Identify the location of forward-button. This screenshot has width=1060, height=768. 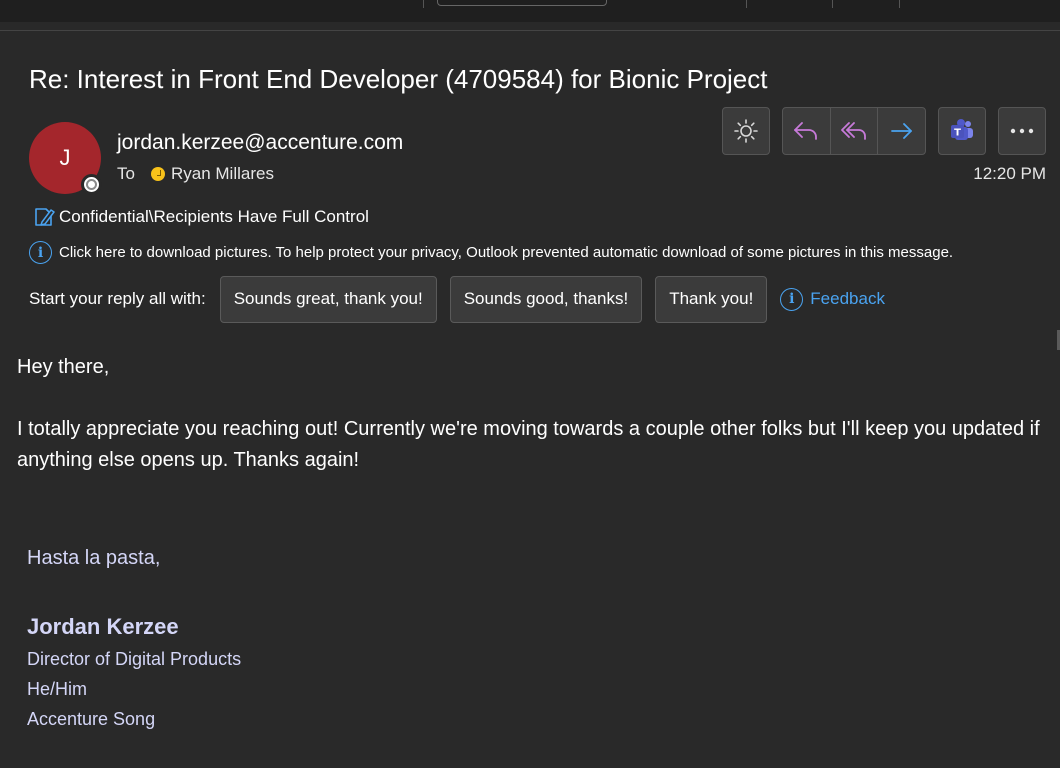
(901, 131).